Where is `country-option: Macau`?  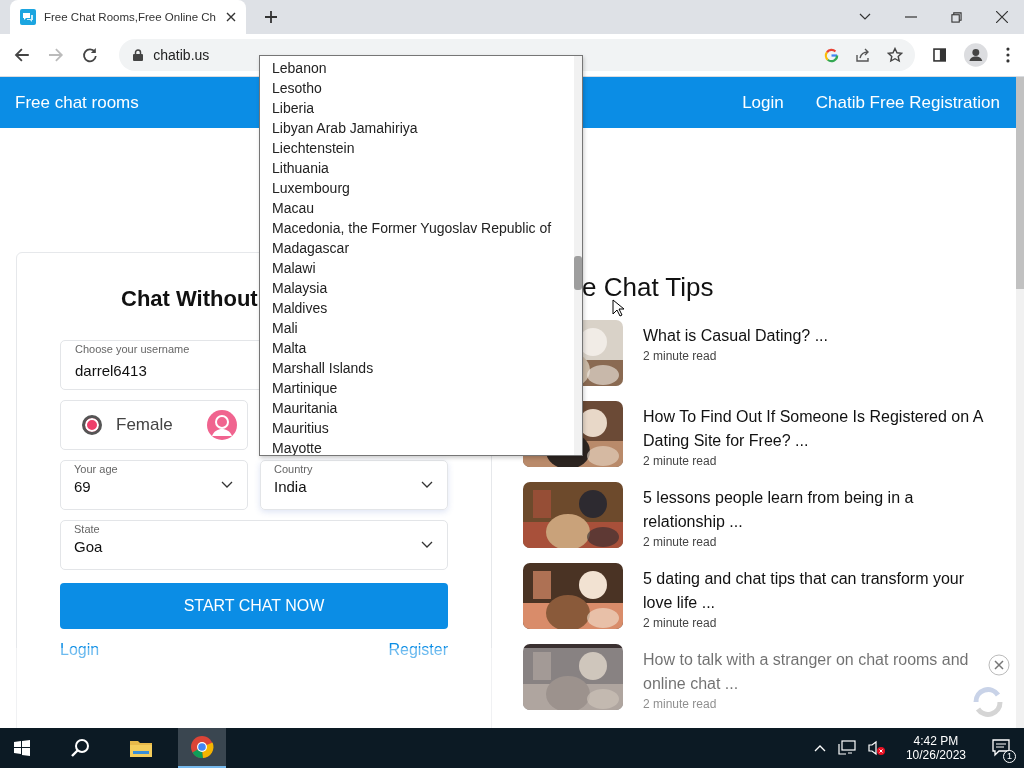
country-option: Macau is located at coordinates (417, 208).